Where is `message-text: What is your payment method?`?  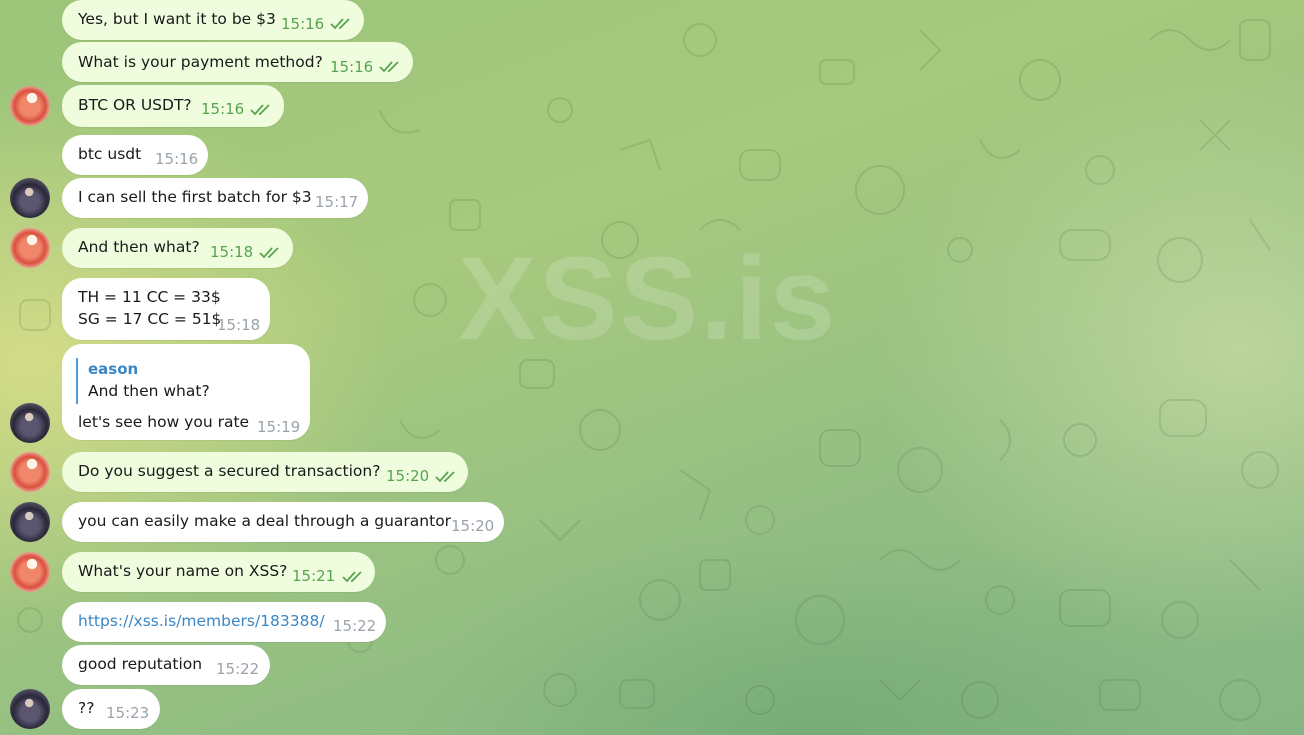
message-text: What is your payment method? is located at coordinates (200, 62).